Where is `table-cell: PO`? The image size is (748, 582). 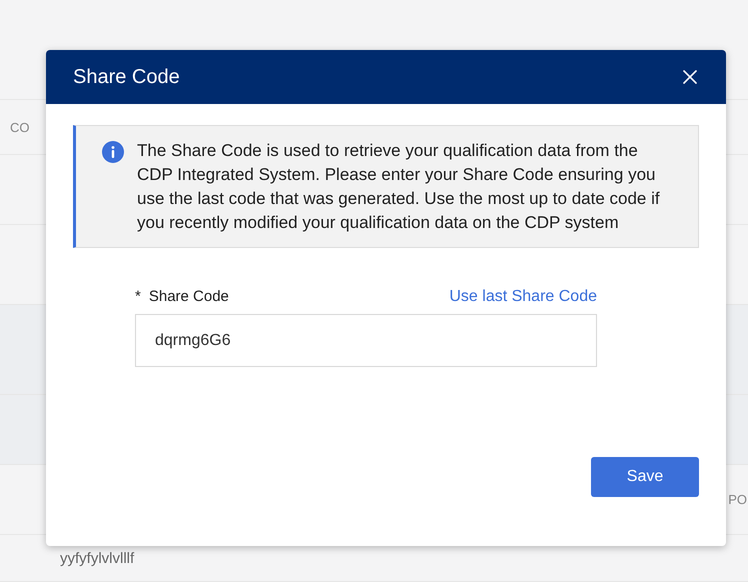 table-cell: PO is located at coordinates (737, 499).